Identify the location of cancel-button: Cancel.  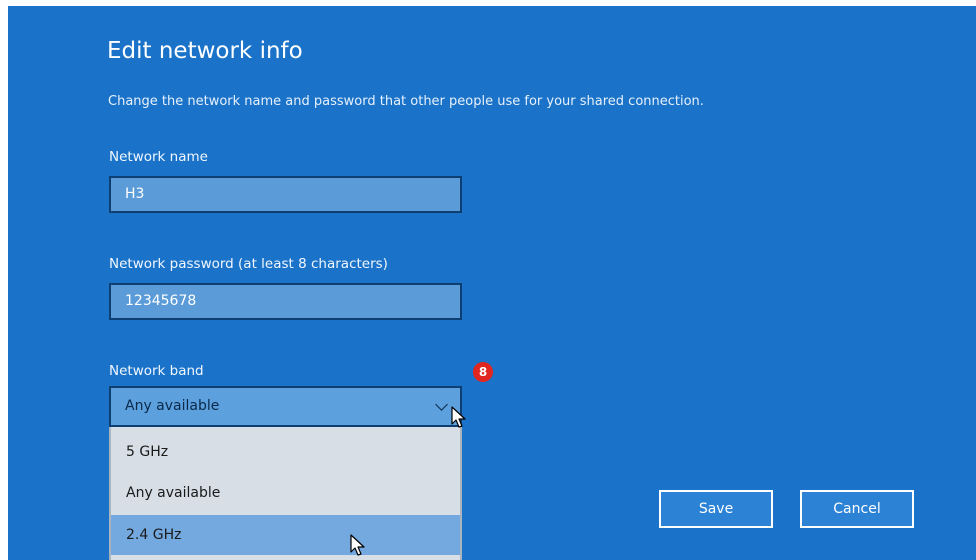
(857, 509).